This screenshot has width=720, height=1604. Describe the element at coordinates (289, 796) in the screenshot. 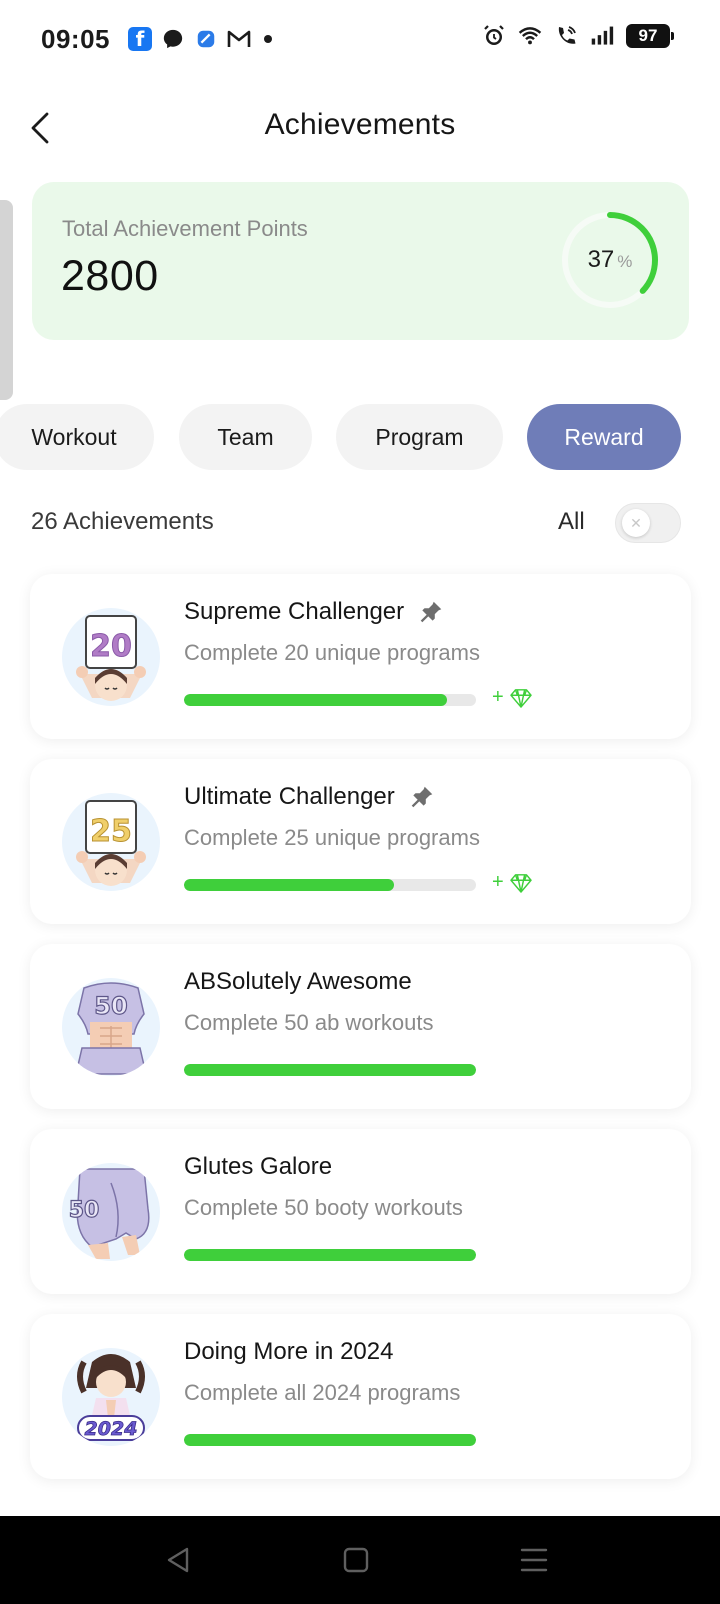

I see `achievement-title-text: Ultimate Challenger` at that location.